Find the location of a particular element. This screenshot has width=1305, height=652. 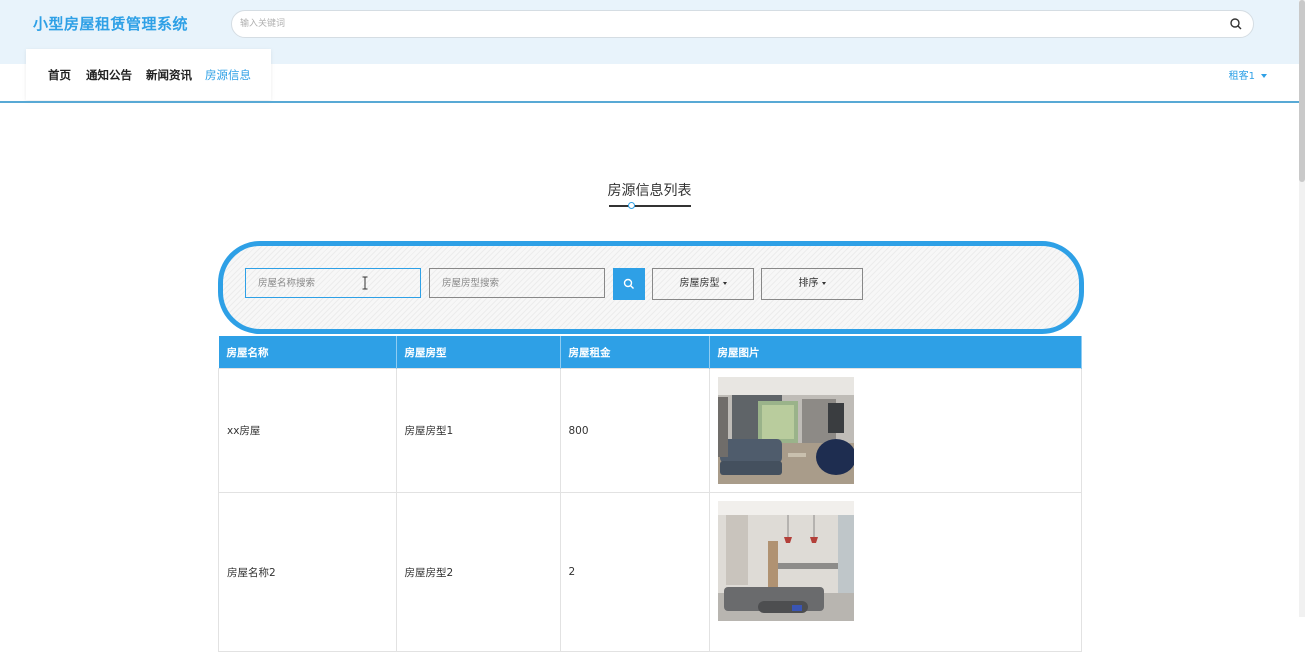

house-type-dropdown: 房屋房型 is located at coordinates (703, 284).